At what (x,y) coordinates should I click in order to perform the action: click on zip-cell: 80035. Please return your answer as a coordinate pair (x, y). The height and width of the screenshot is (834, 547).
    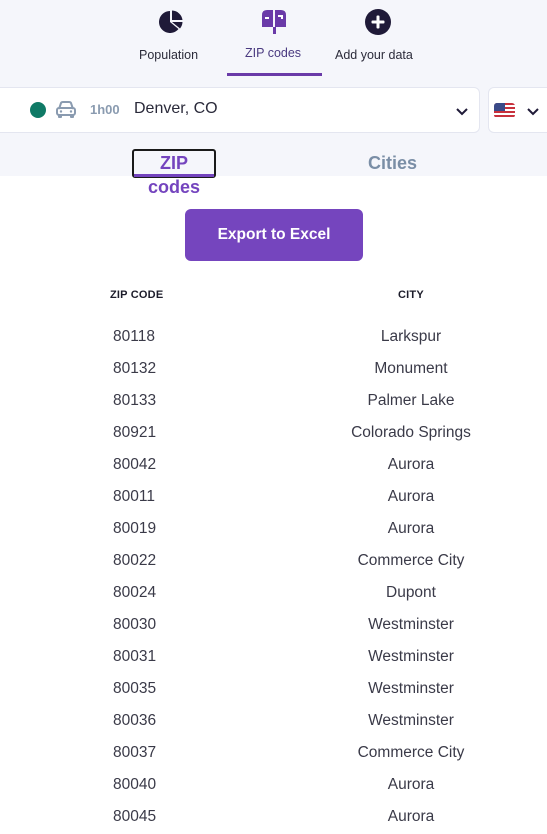
    Looking at the image, I should click on (135, 688).